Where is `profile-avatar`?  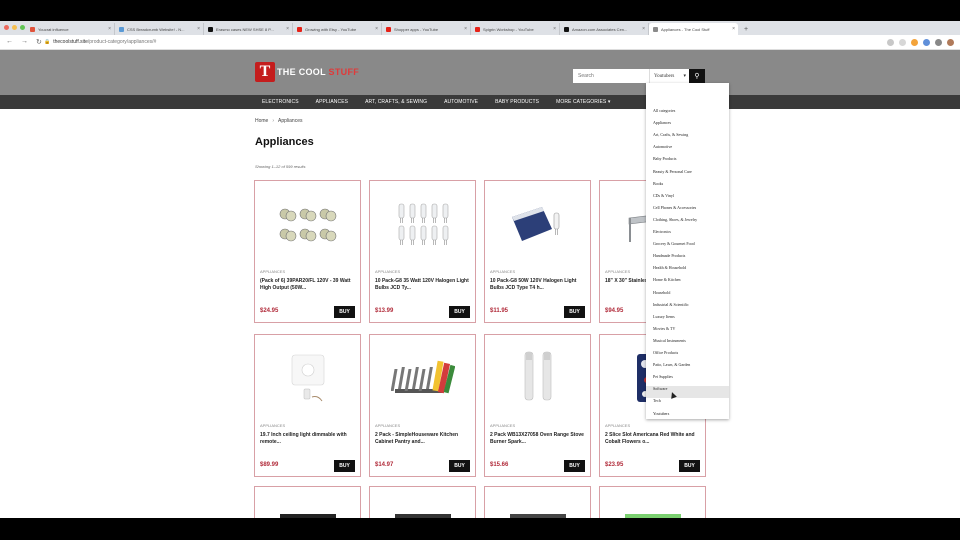 profile-avatar is located at coordinates (950, 42).